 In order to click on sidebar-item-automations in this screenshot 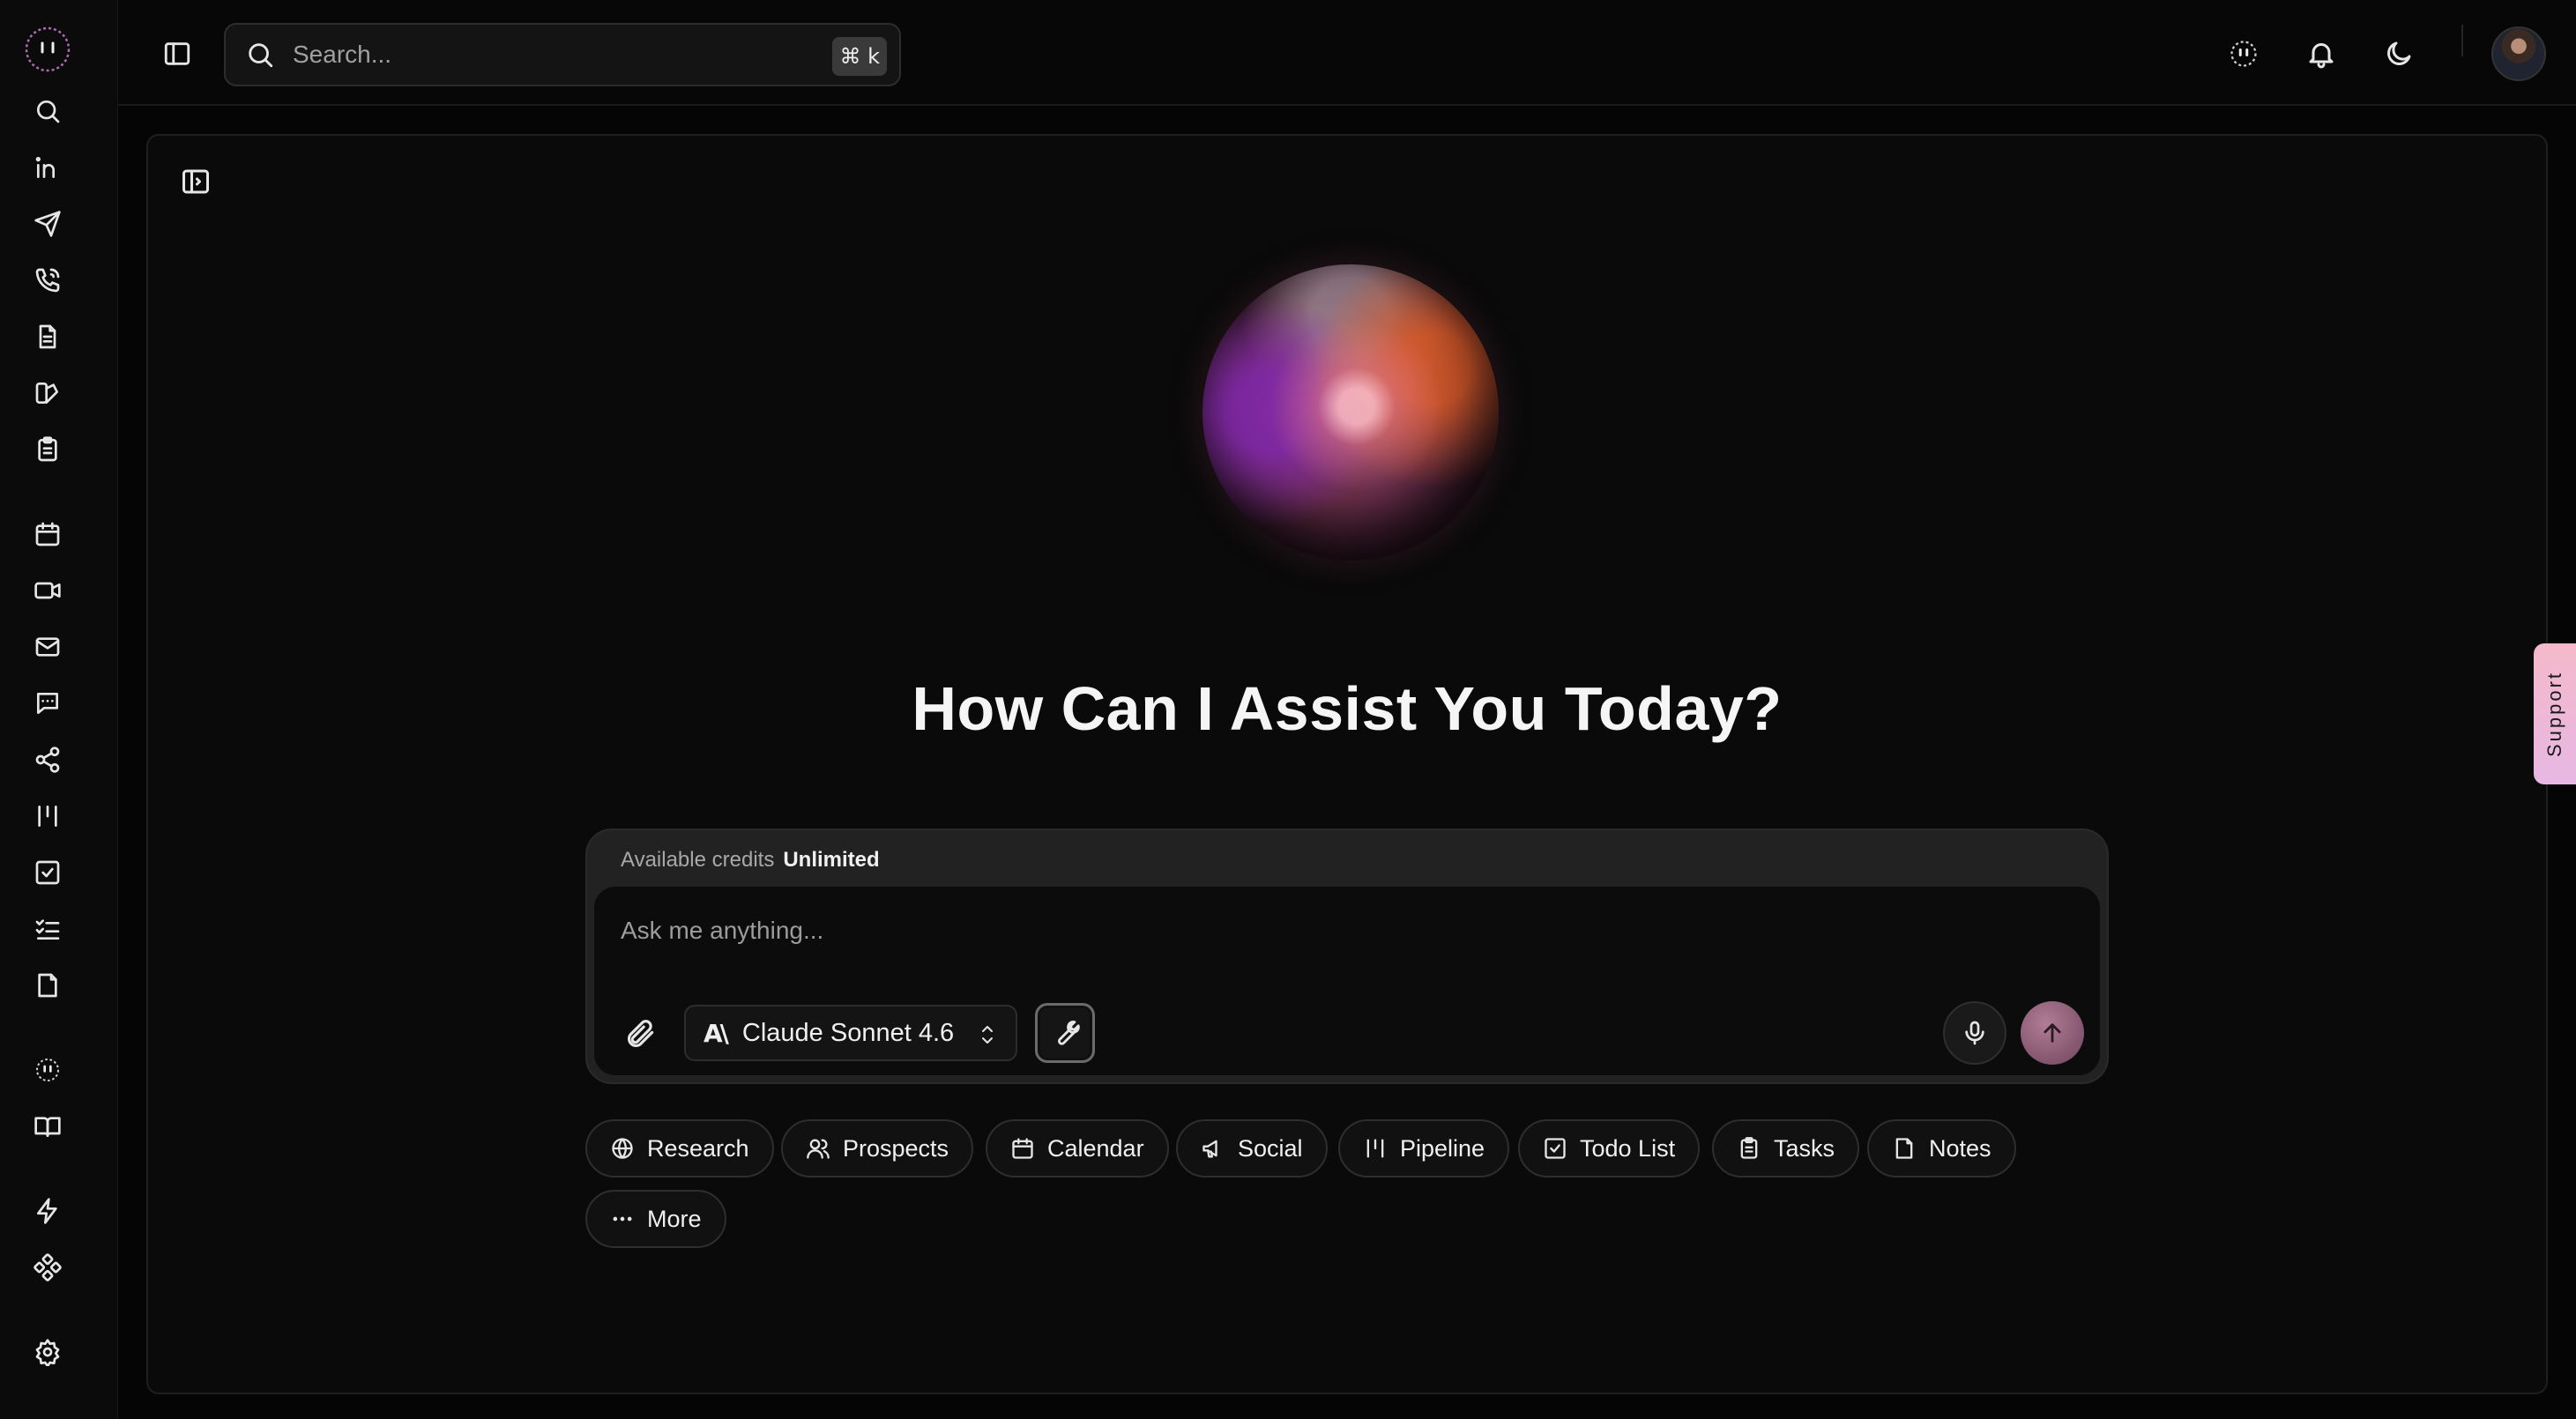, I will do `click(47, 1211)`.